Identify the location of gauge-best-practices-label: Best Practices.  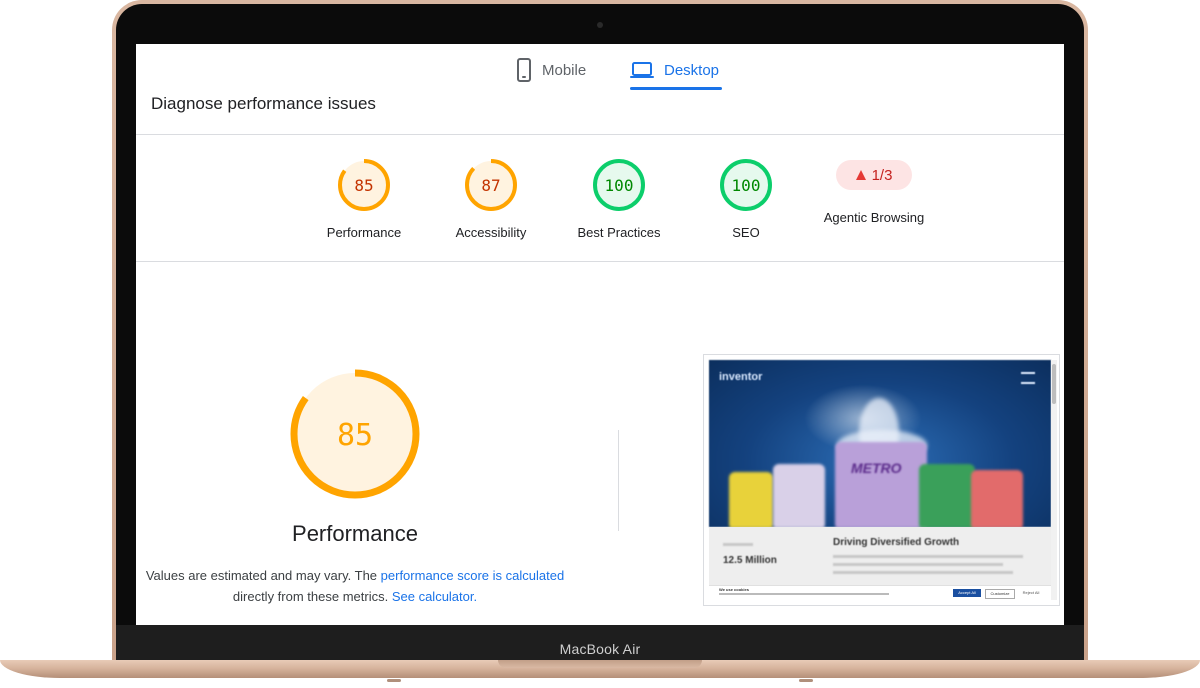
(619, 232).